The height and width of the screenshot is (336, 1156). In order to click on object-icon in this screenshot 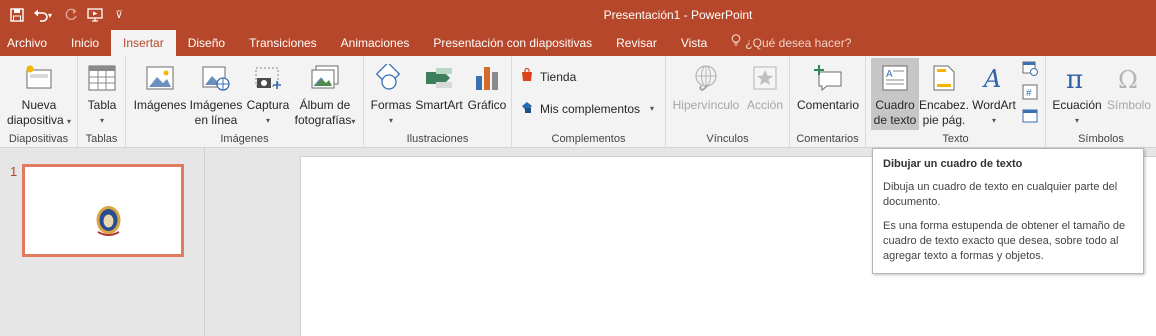, I will do `click(1032, 117)`.